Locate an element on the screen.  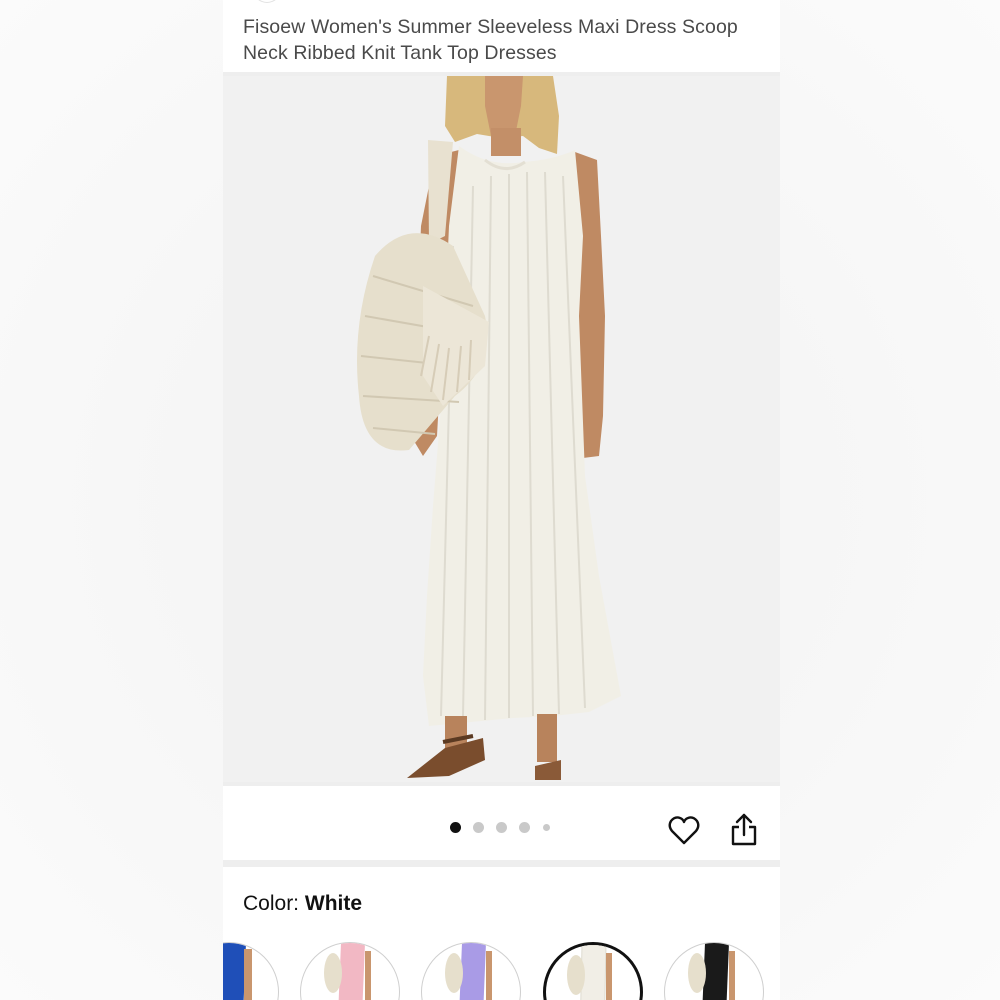
color-swatch-purple is located at coordinates (471, 971).